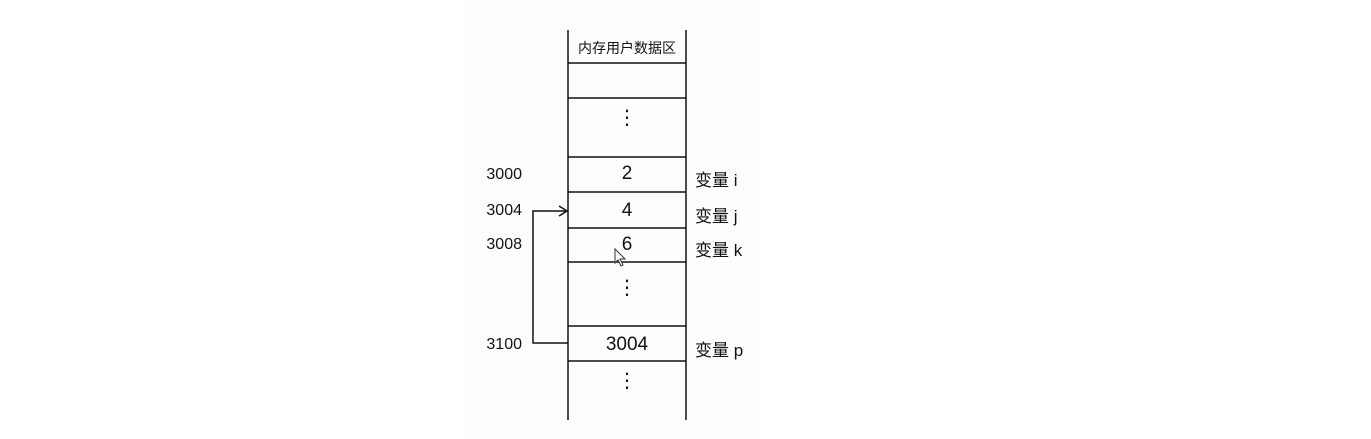 Image resolution: width=1371 pixels, height=439 pixels. What do you see at coordinates (627, 48) in the screenshot?
I see `memory-header: 内存用户数据区` at bounding box center [627, 48].